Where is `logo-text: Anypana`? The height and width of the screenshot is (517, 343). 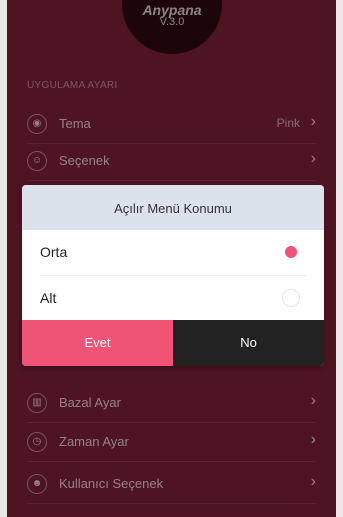 logo-text: Anypana is located at coordinates (172, 10).